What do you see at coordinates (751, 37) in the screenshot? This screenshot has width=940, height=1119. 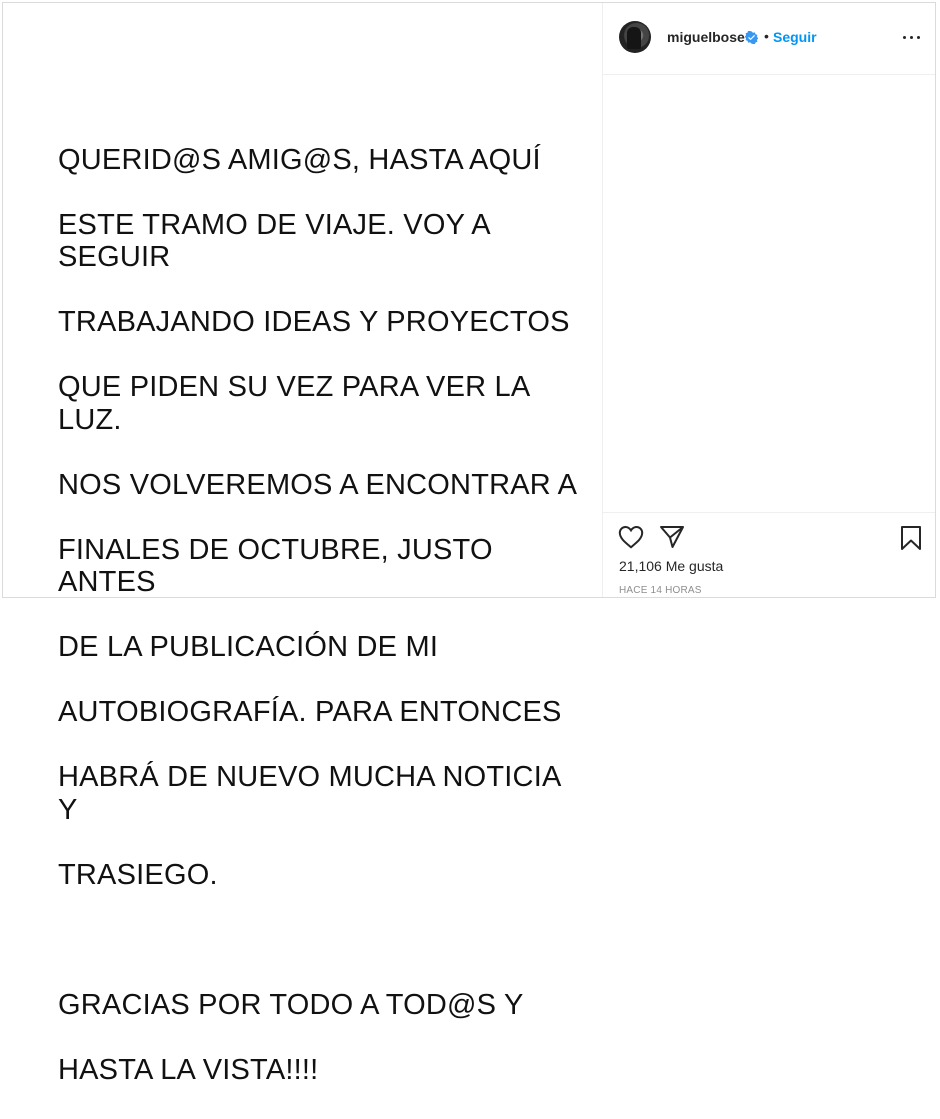 I see `verified-badge-icon` at bounding box center [751, 37].